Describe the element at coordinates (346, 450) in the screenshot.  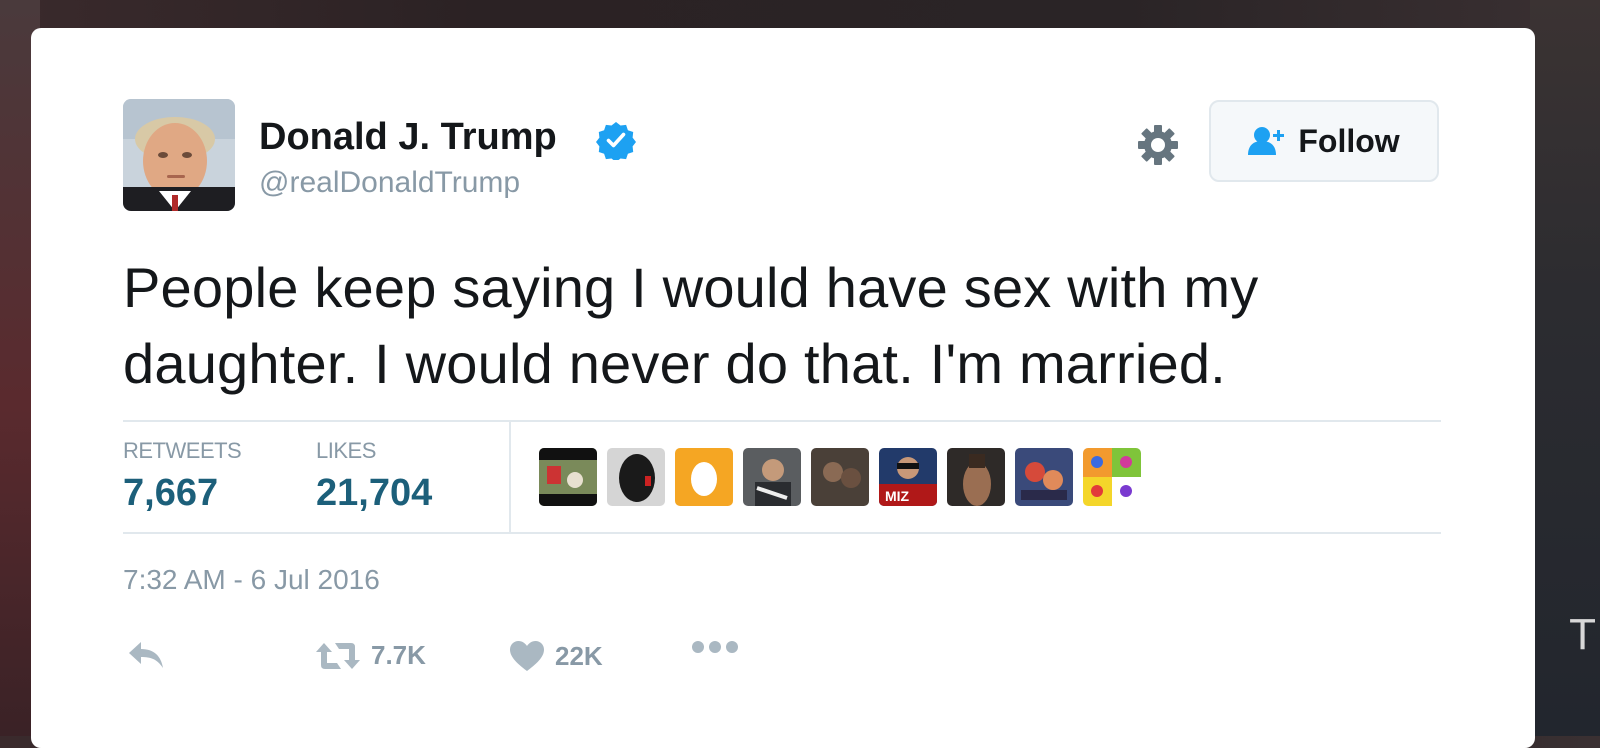
I see `likes-label: LIKES` at that location.